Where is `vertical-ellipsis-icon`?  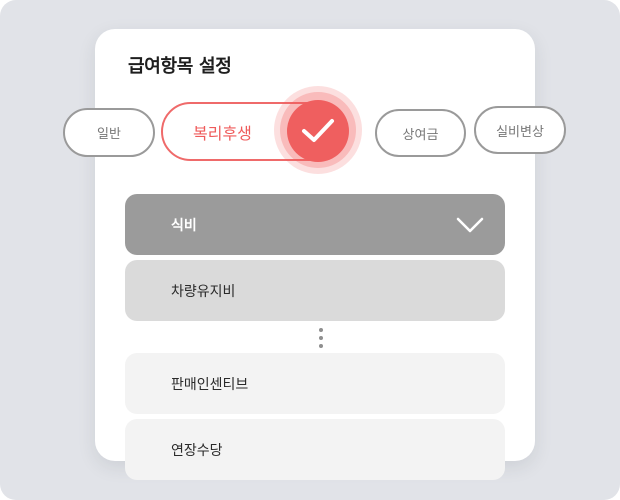
vertical-ellipsis-icon is located at coordinates (321, 338).